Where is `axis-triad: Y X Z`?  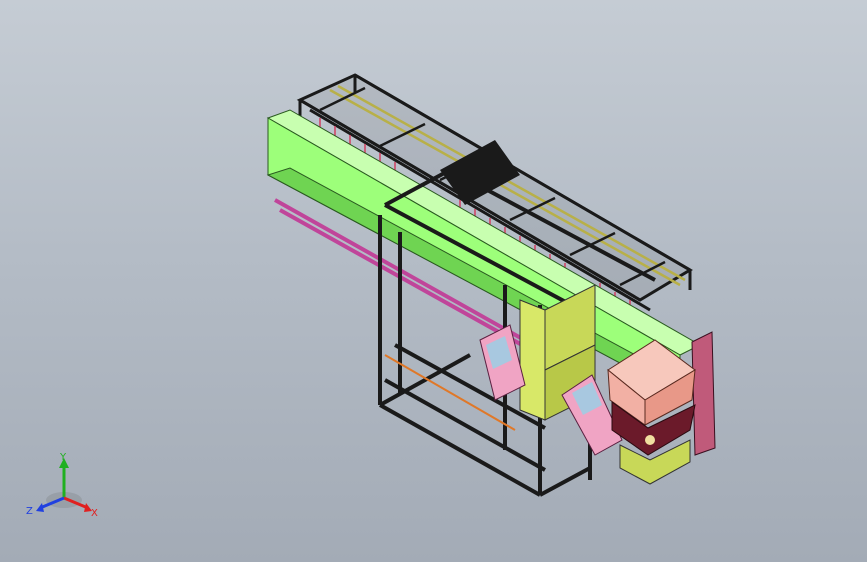 axis-triad: Y X Z is located at coordinates (67, 488).